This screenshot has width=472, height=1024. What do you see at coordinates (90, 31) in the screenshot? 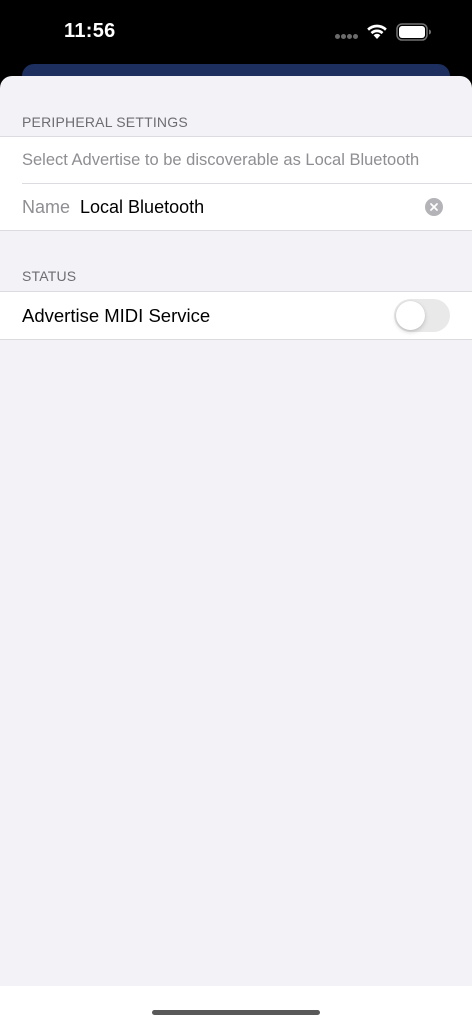
I see `status-time: 11:56` at bounding box center [90, 31].